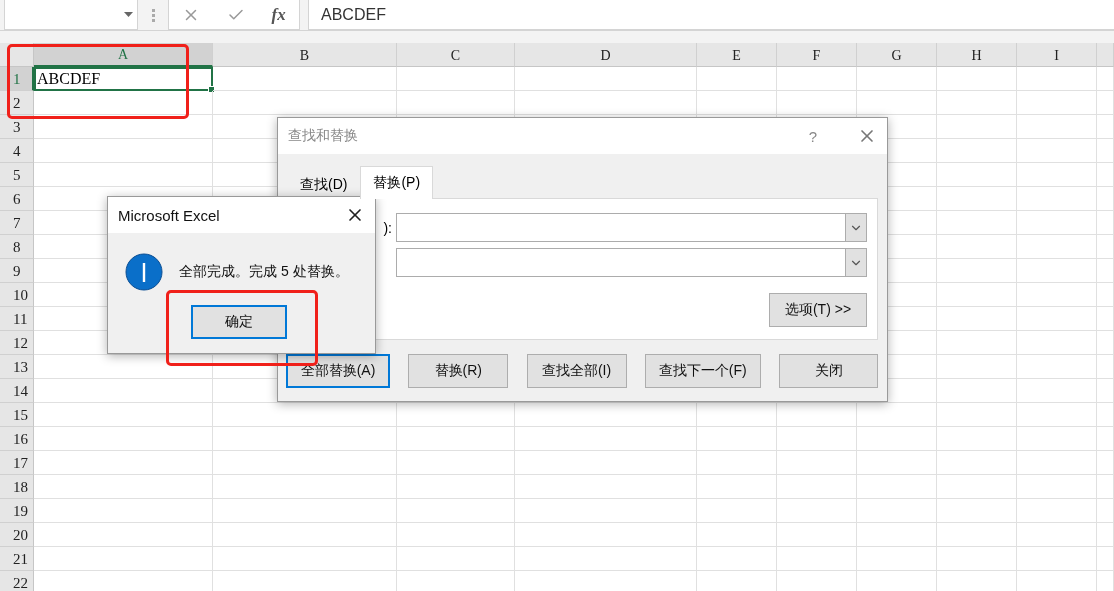 This screenshot has width=1114, height=591. Describe the element at coordinates (17, 319) in the screenshot. I see `row-header: 11` at that location.